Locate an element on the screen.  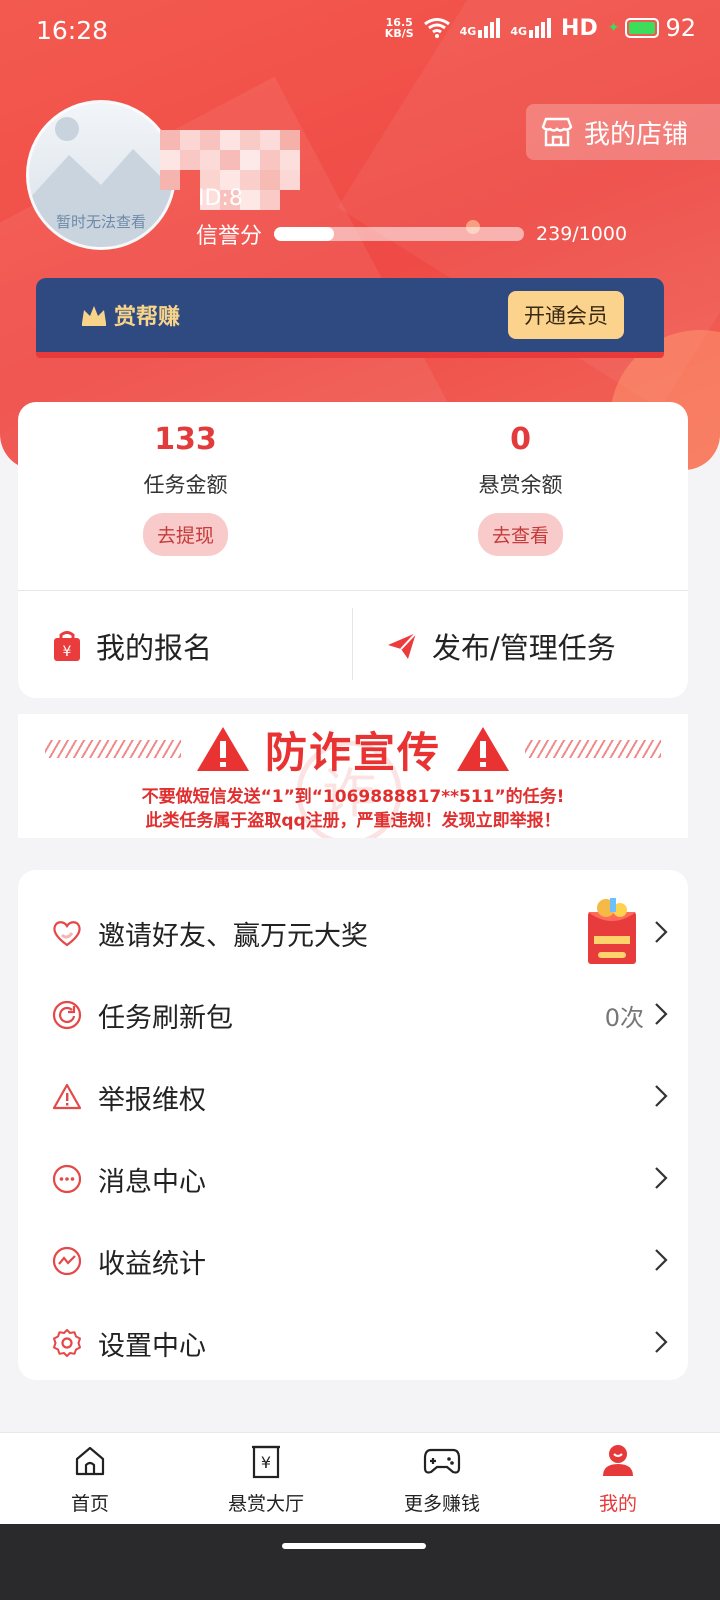
reward-hall-icon: ¥ is located at coordinates (266, 1462).